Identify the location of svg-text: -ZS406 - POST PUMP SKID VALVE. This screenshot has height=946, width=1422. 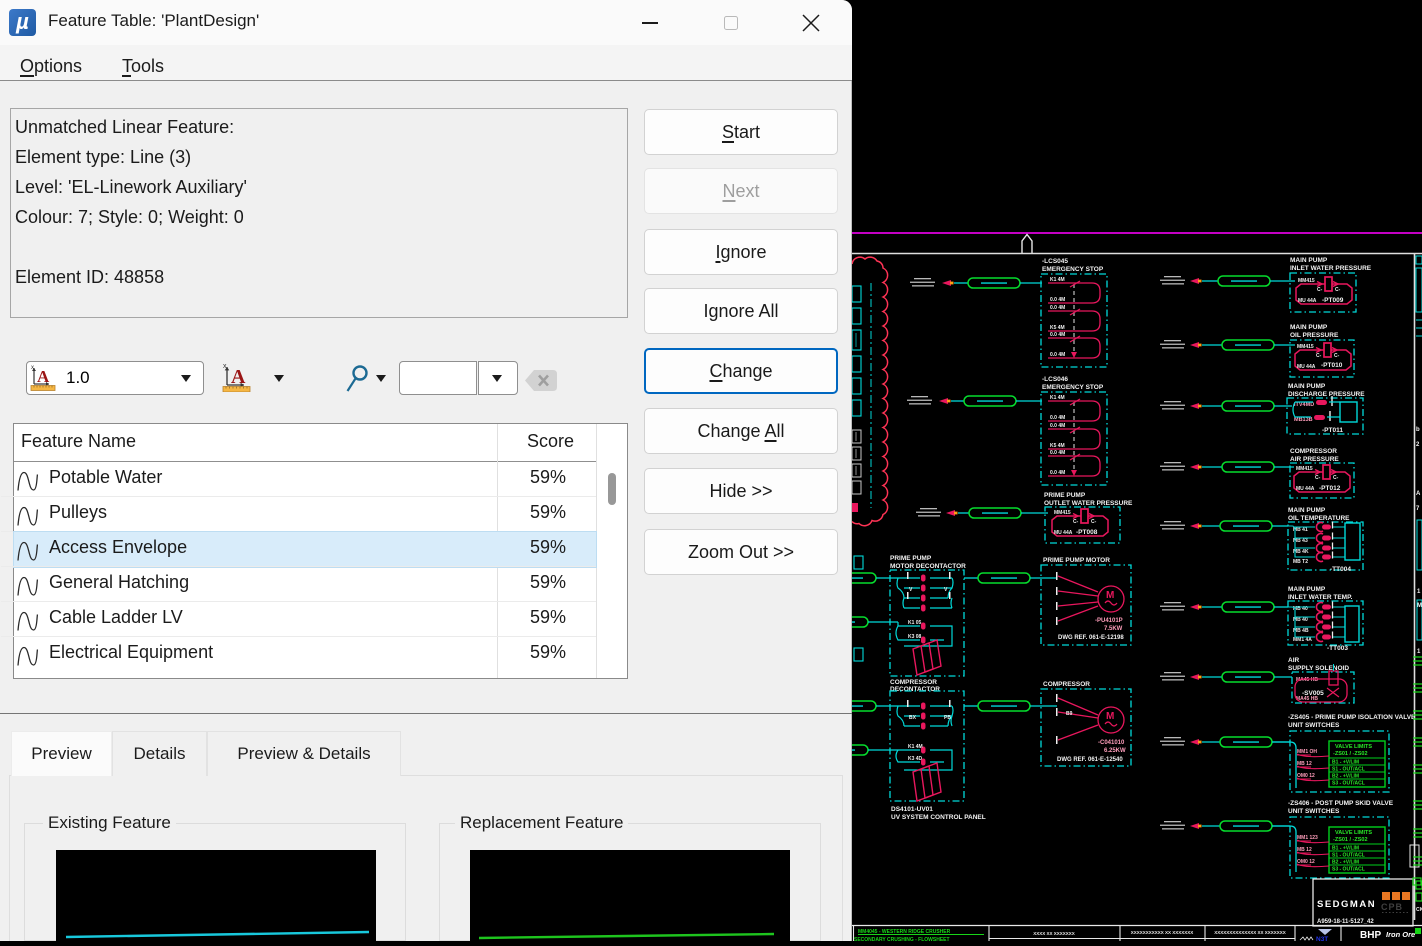
(1341, 803).